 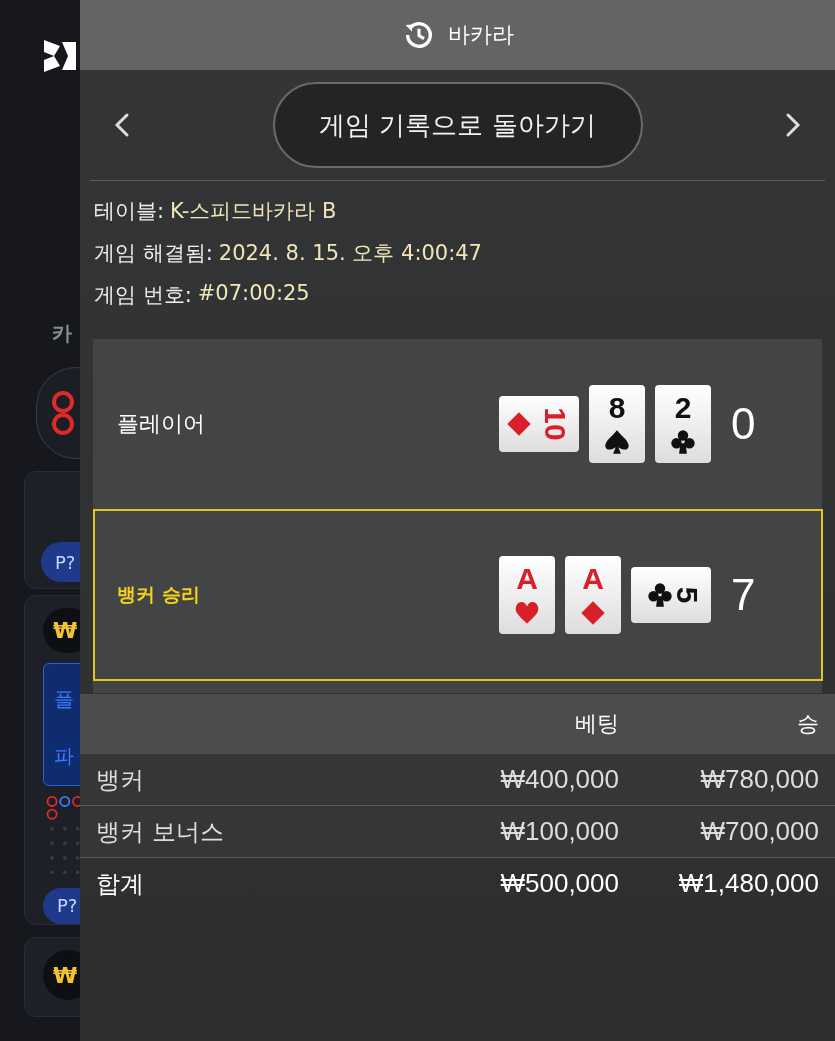 What do you see at coordinates (596, 724) in the screenshot?
I see `column-header: 베팅` at bounding box center [596, 724].